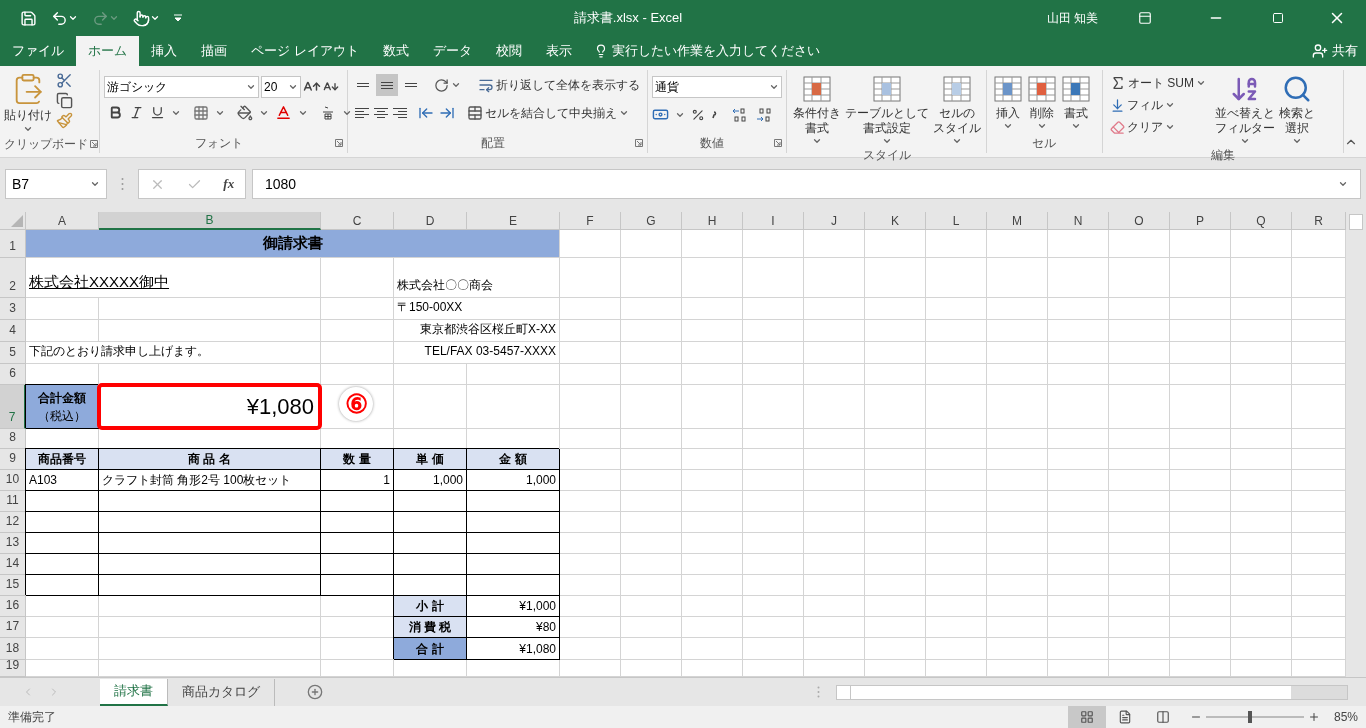 Image resolution: width=1366 pixels, height=728 pixels. Describe the element at coordinates (13, 543) in the screenshot. I see `row-header: 13` at that location.